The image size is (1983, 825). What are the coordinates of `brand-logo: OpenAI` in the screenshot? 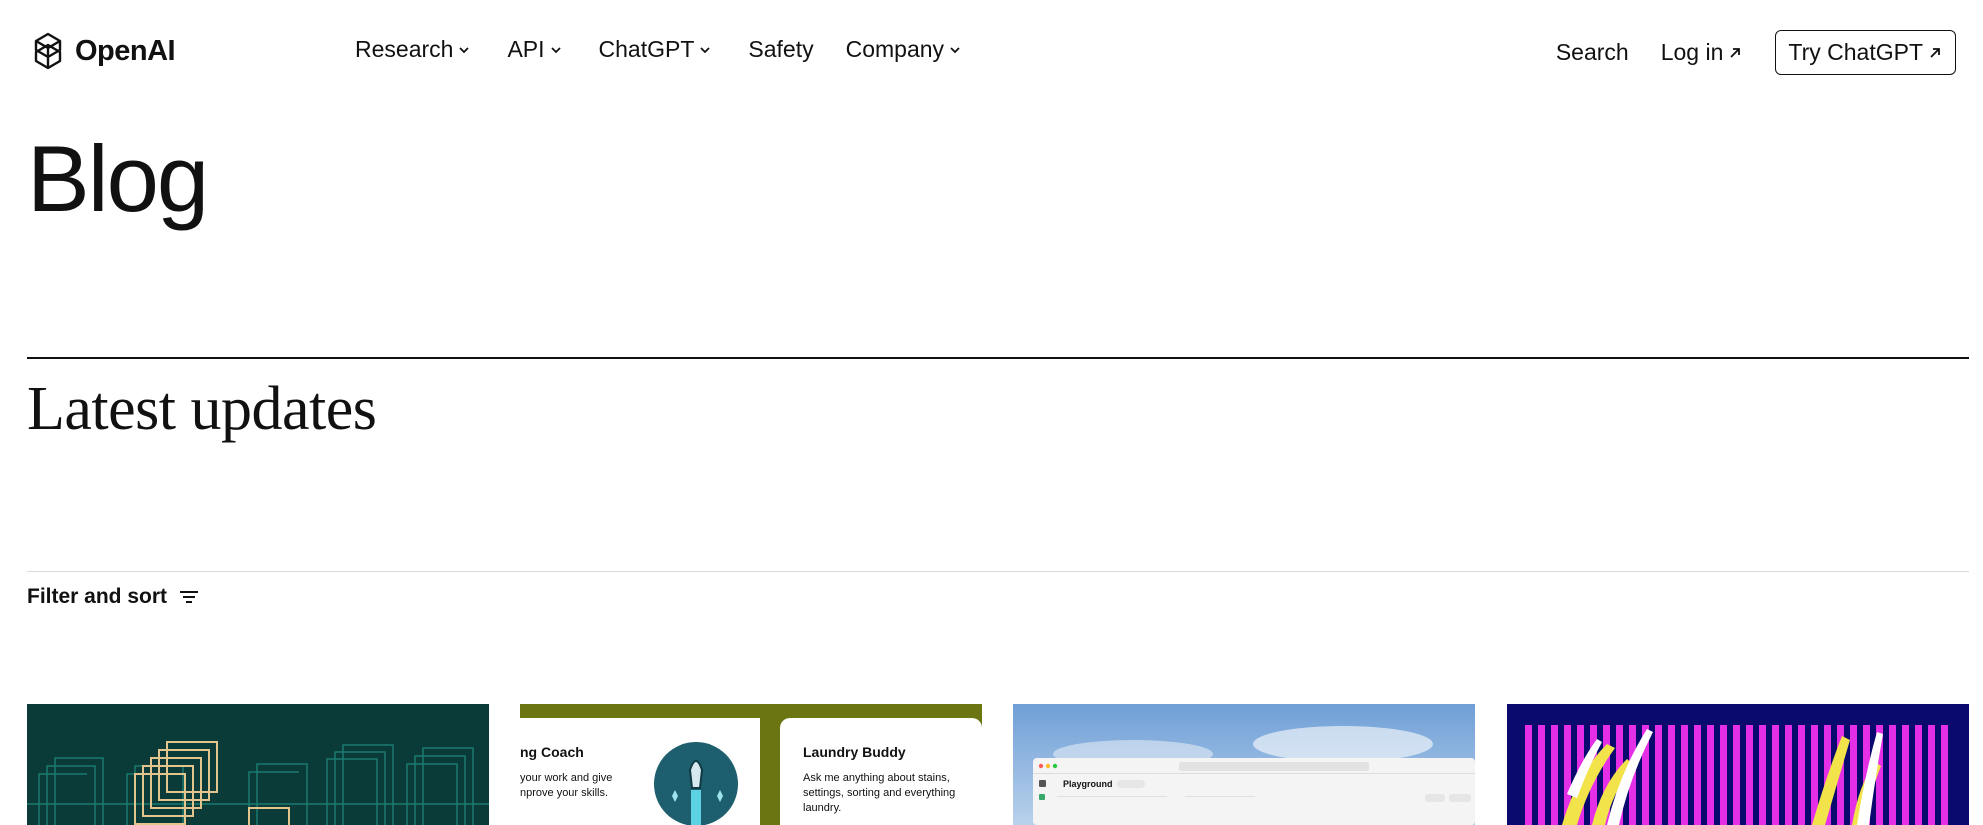 It's located at (101, 51).